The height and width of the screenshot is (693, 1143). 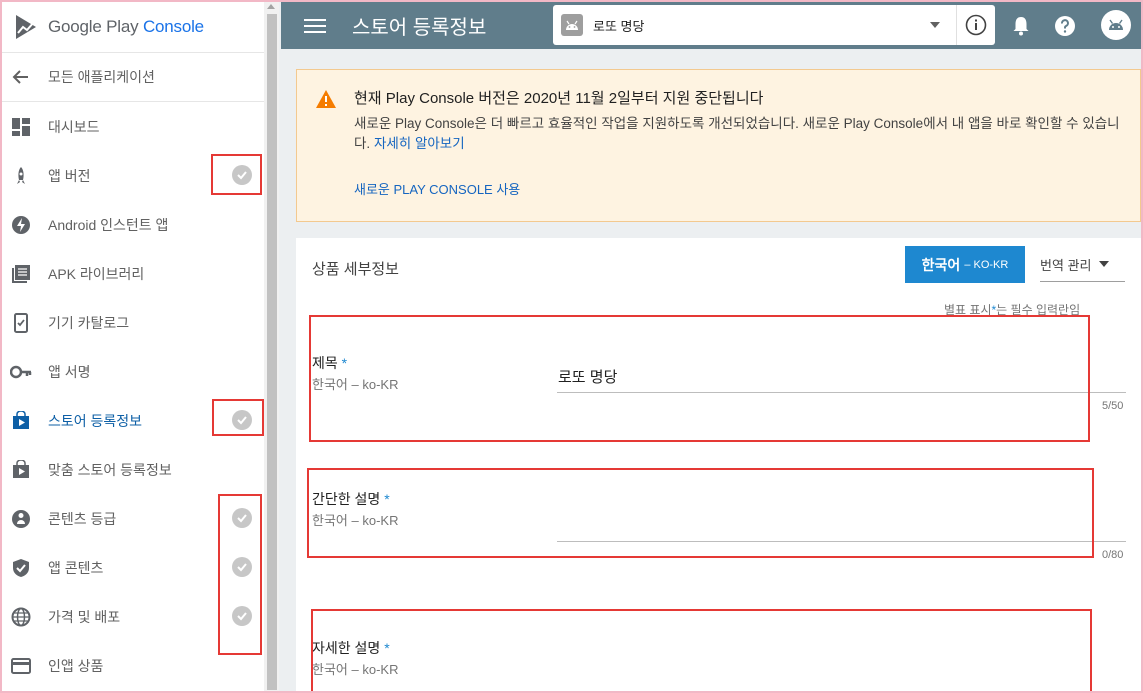 I want to click on title-field-label: 제목 *, so click(x=330, y=363).